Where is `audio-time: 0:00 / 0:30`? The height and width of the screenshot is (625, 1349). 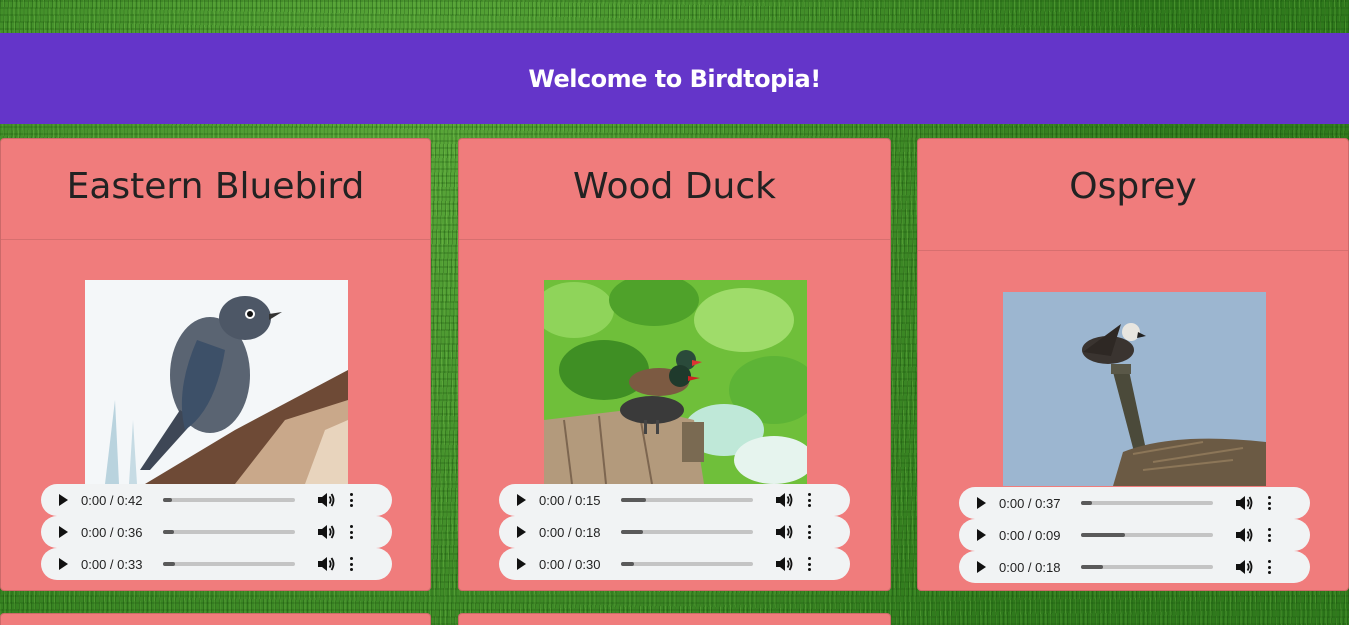
audio-time: 0:00 / 0:30 is located at coordinates (570, 564).